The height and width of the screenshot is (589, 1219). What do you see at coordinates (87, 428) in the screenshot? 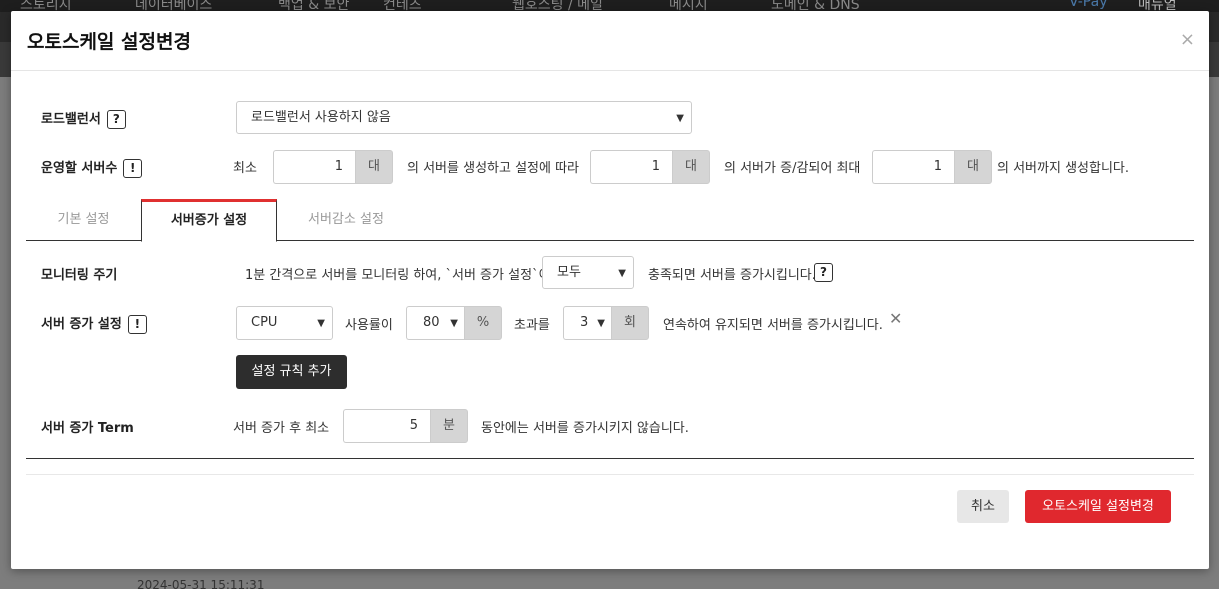
I see `increase-term-label: 서버 증가 Term` at bounding box center [87, 428].